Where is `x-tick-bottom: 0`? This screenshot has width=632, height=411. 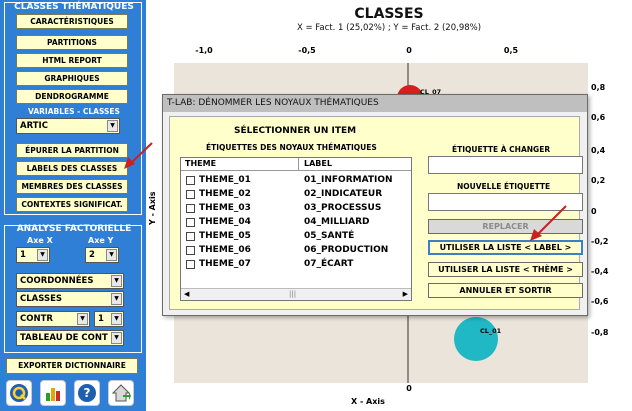 x-tick-bottom: 0 is located at coordinates (409, 388).